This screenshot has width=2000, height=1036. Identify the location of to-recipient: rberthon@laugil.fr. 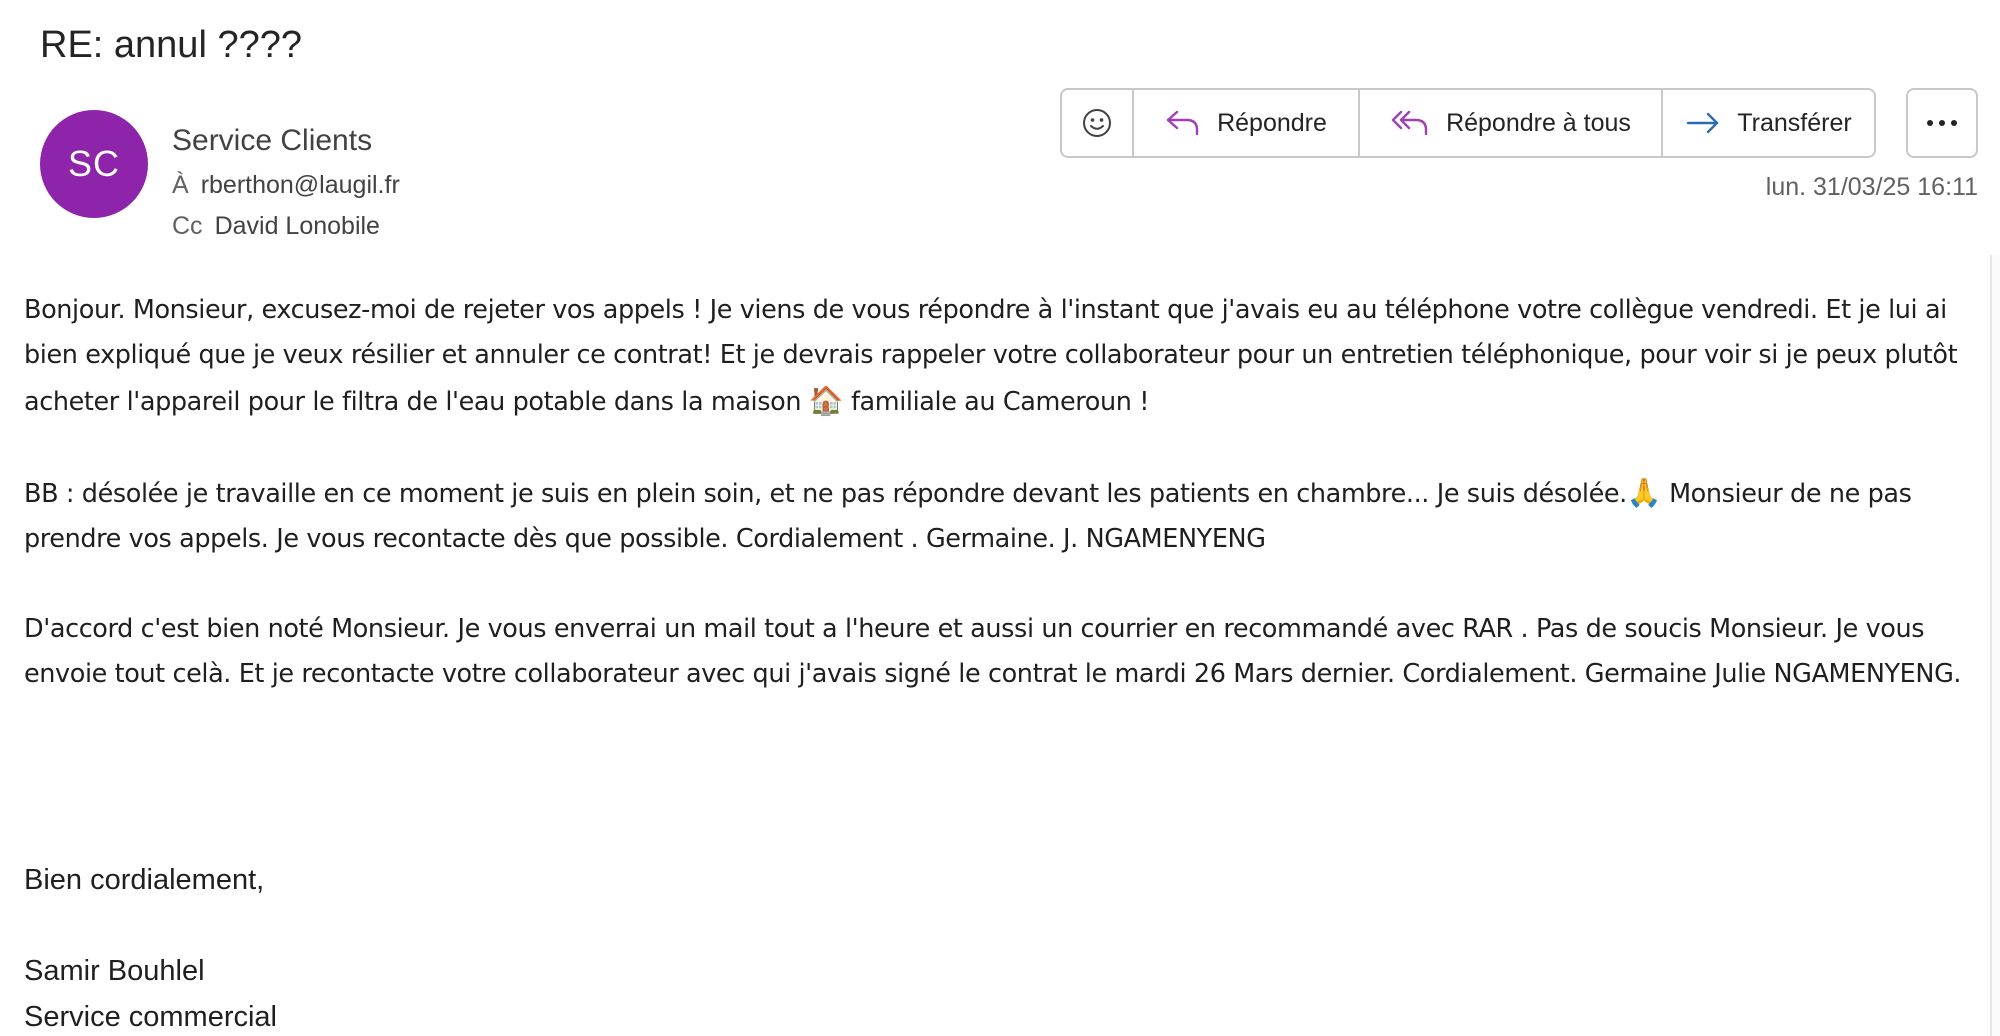
(300, 185).